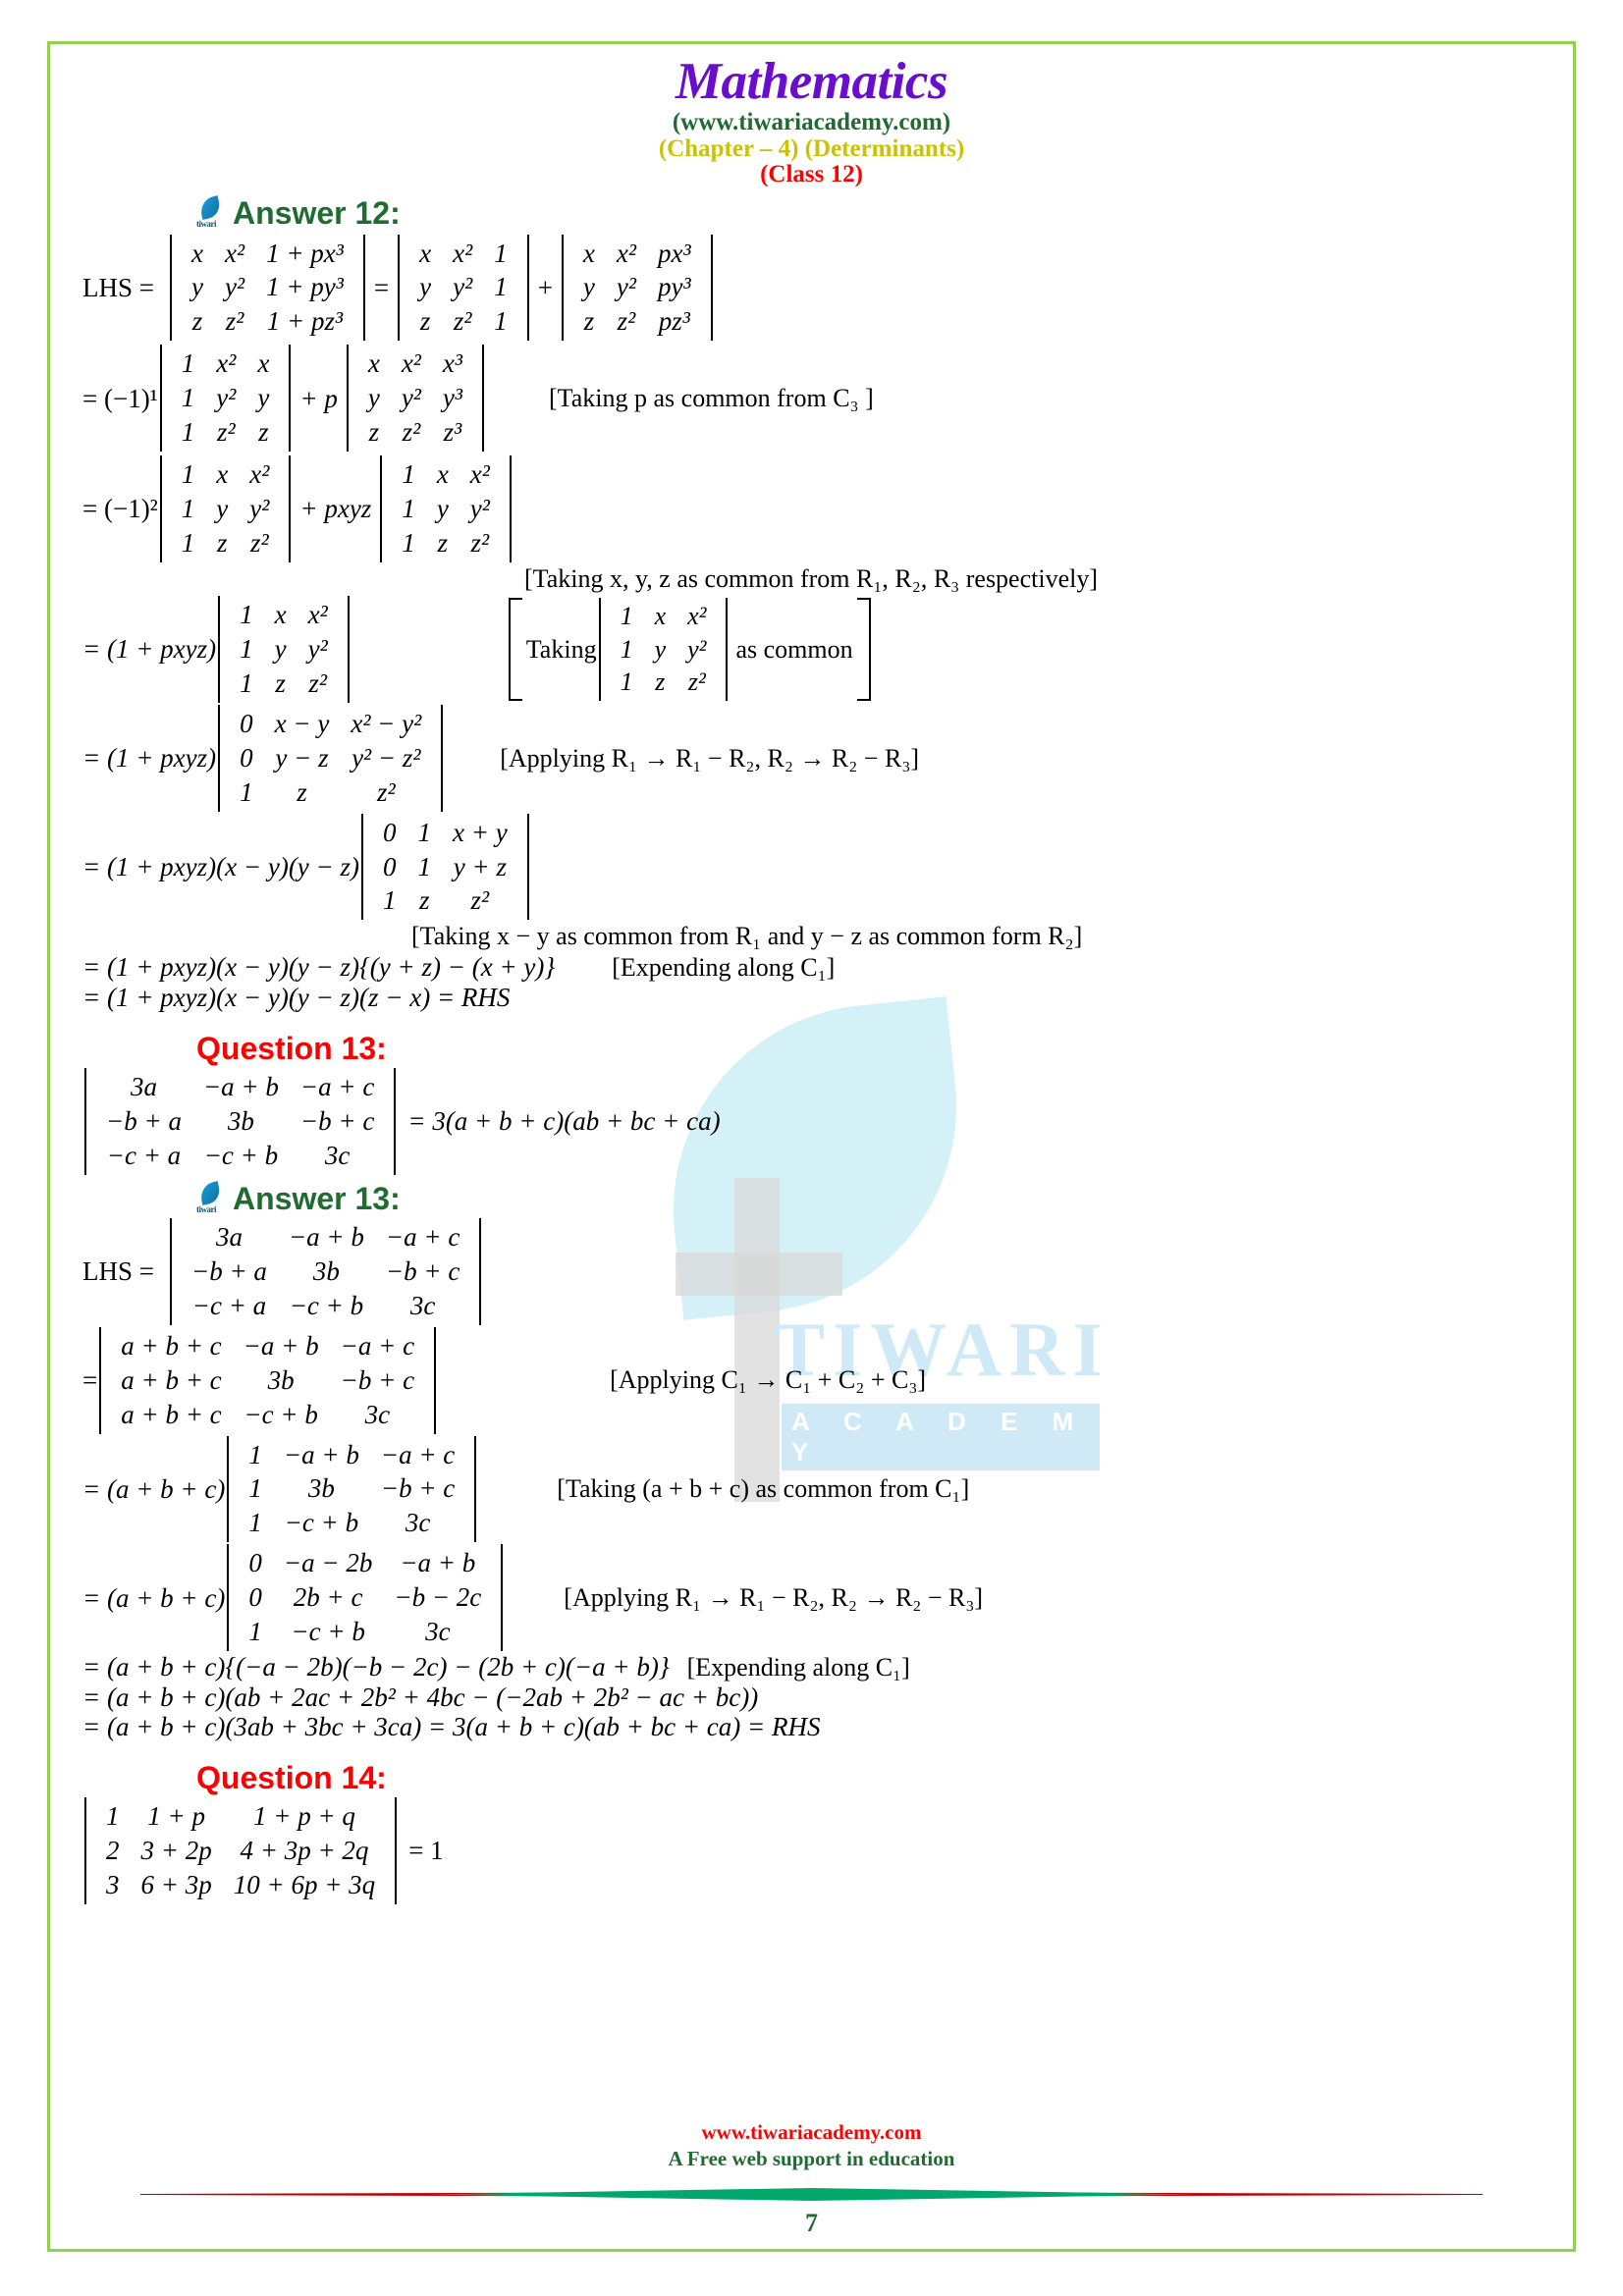 Image resolution: width=1623 pixels, height=2296 pixels. Describe the element at coordinates (811, 997) in the screenshot. I see `a12-line-8: = (1 + pxyz)(x − y)(y − z)(z − x) = RHS` at that location.